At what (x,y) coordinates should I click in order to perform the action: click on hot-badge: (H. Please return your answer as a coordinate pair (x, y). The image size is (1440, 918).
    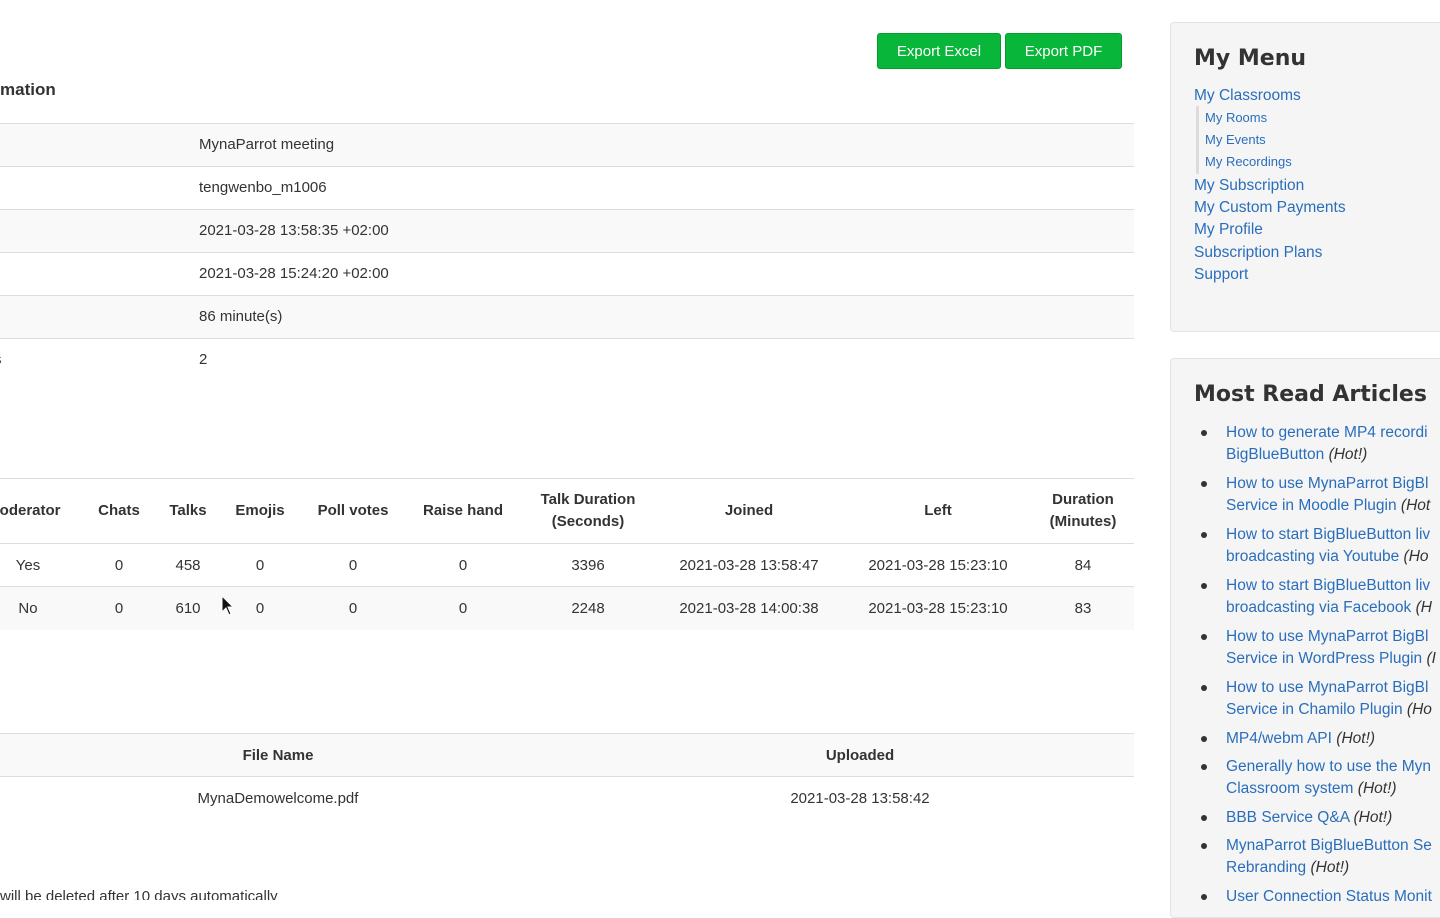
    Looking at the image, I should click on (1423, 607).